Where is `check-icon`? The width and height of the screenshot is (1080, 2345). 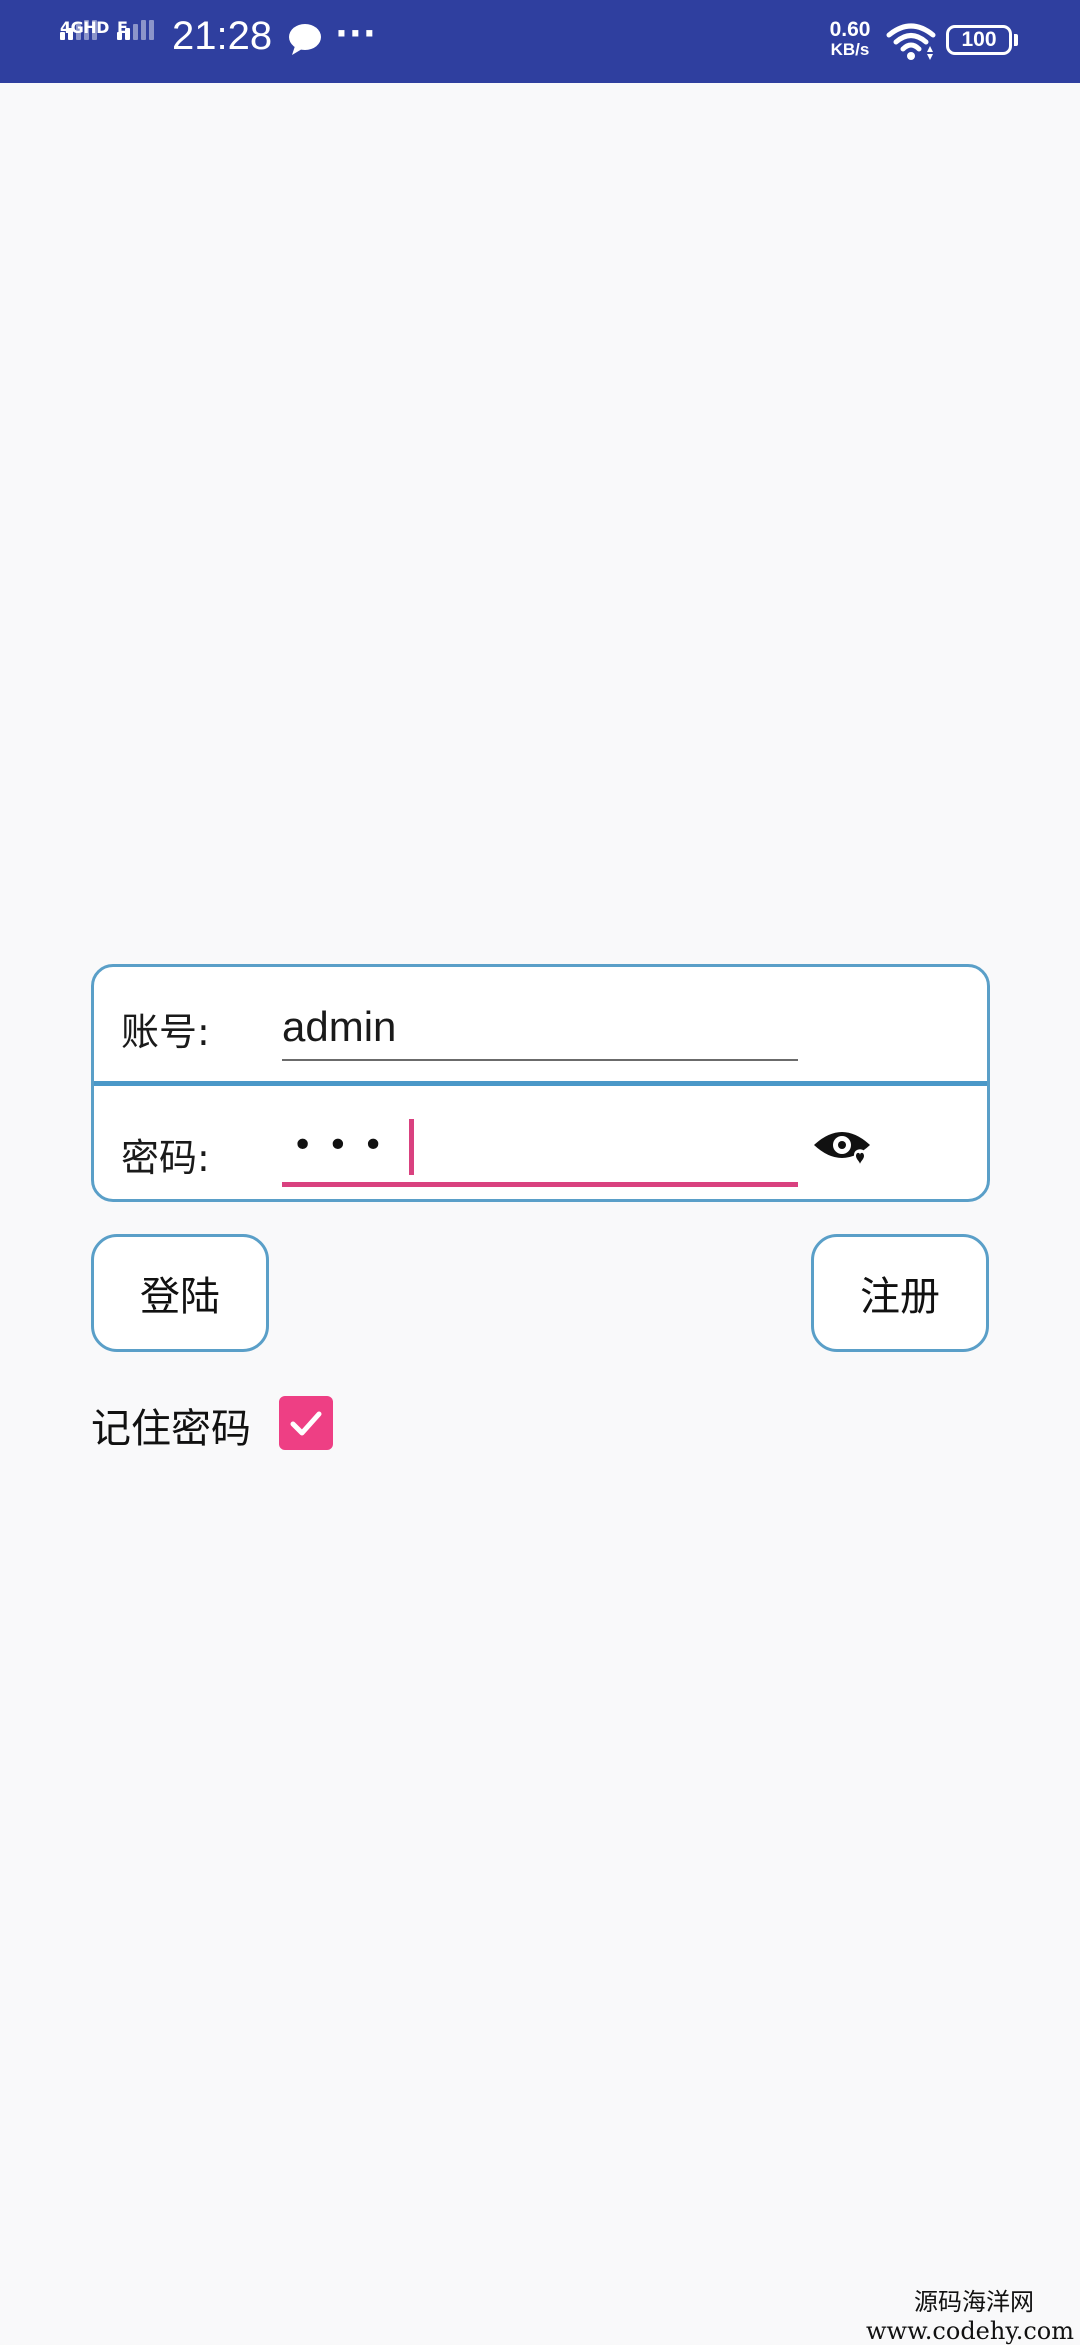 check-icon is located at coordinates (306, 1423).